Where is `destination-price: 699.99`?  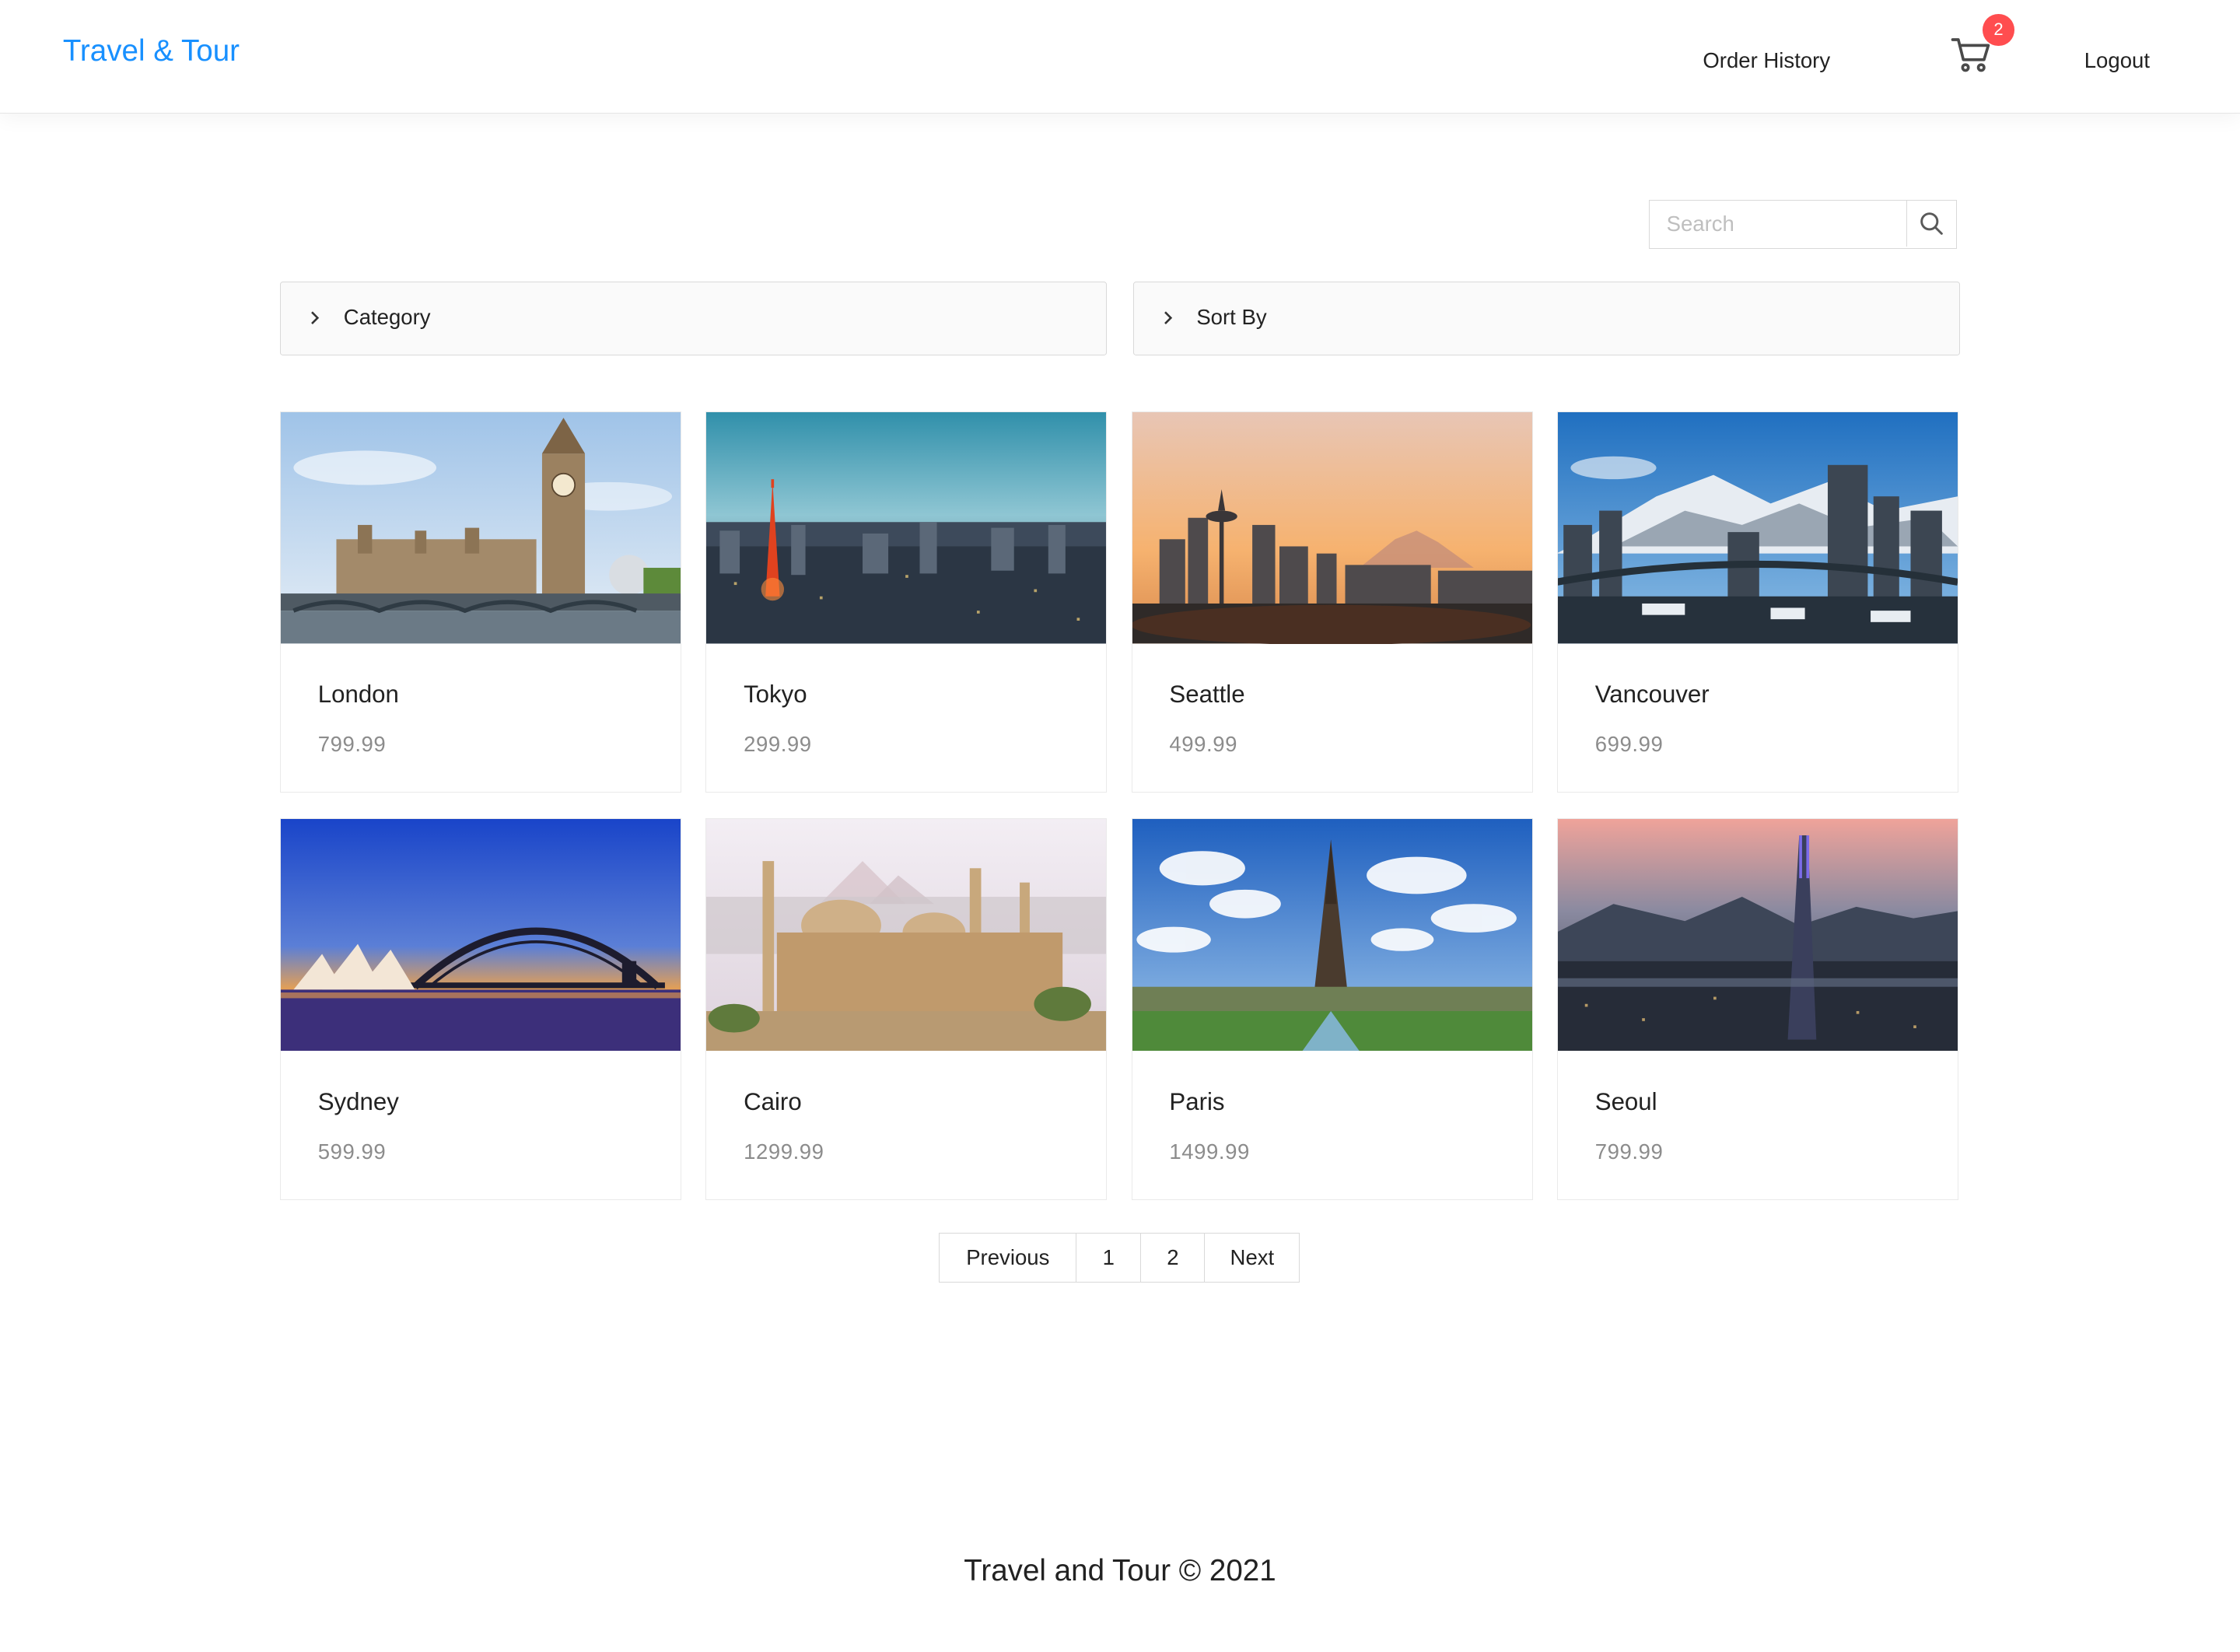 destination-price: 699.99 is located at coordinates (1629, 745).